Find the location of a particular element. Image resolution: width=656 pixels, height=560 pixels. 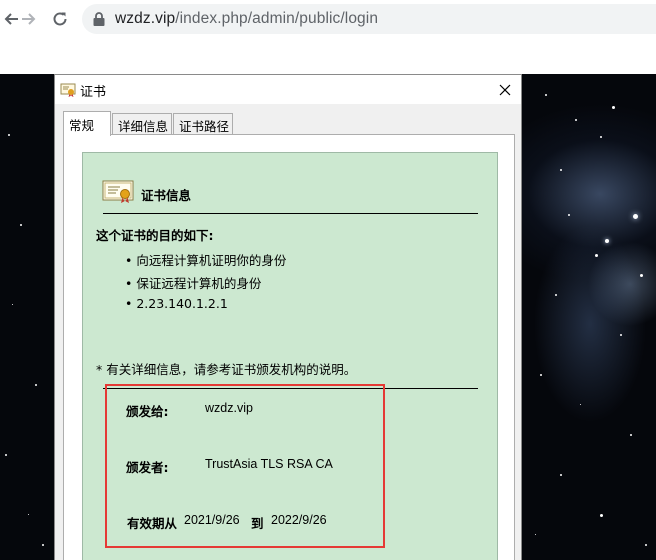

page-top-strip is located at coordinates (328, 56).